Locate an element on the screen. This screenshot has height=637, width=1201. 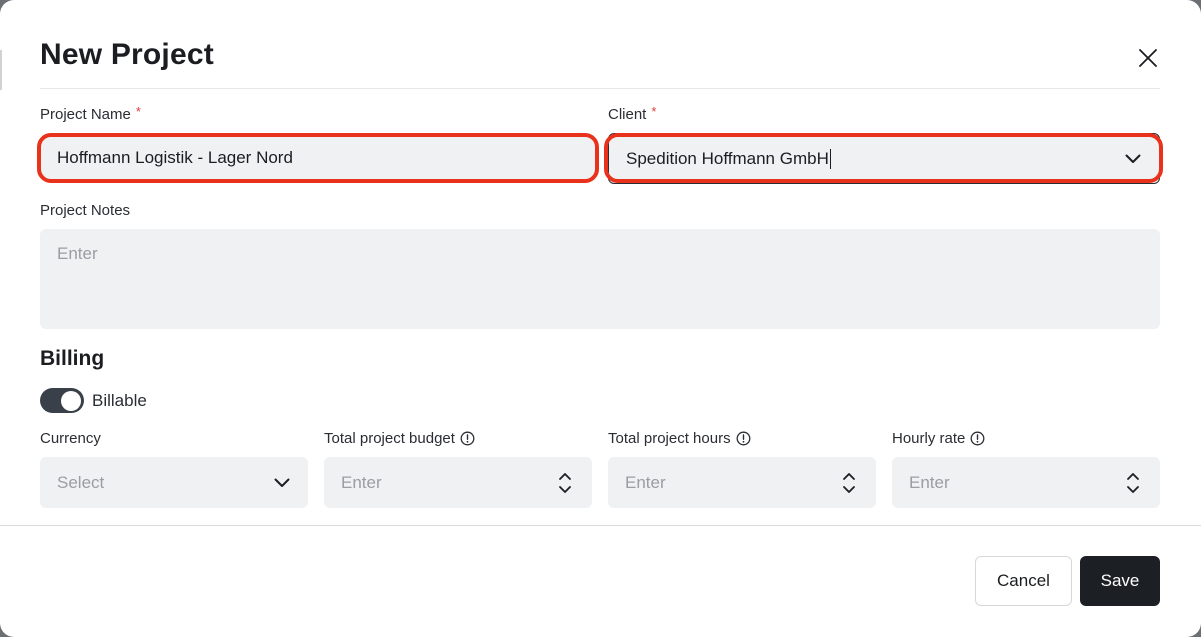
hourly-rate-input: Enter is located at coordinates (1026, 482).